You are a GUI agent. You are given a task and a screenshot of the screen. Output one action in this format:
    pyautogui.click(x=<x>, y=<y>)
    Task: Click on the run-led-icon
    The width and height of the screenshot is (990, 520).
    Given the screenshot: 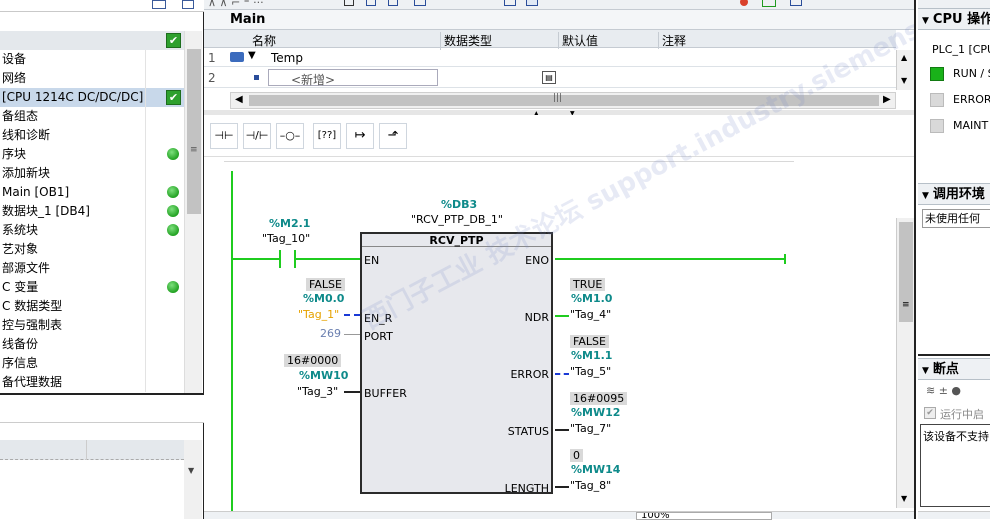 What is the action you would take?
    pyautogui.click(x=937, y=74)
    